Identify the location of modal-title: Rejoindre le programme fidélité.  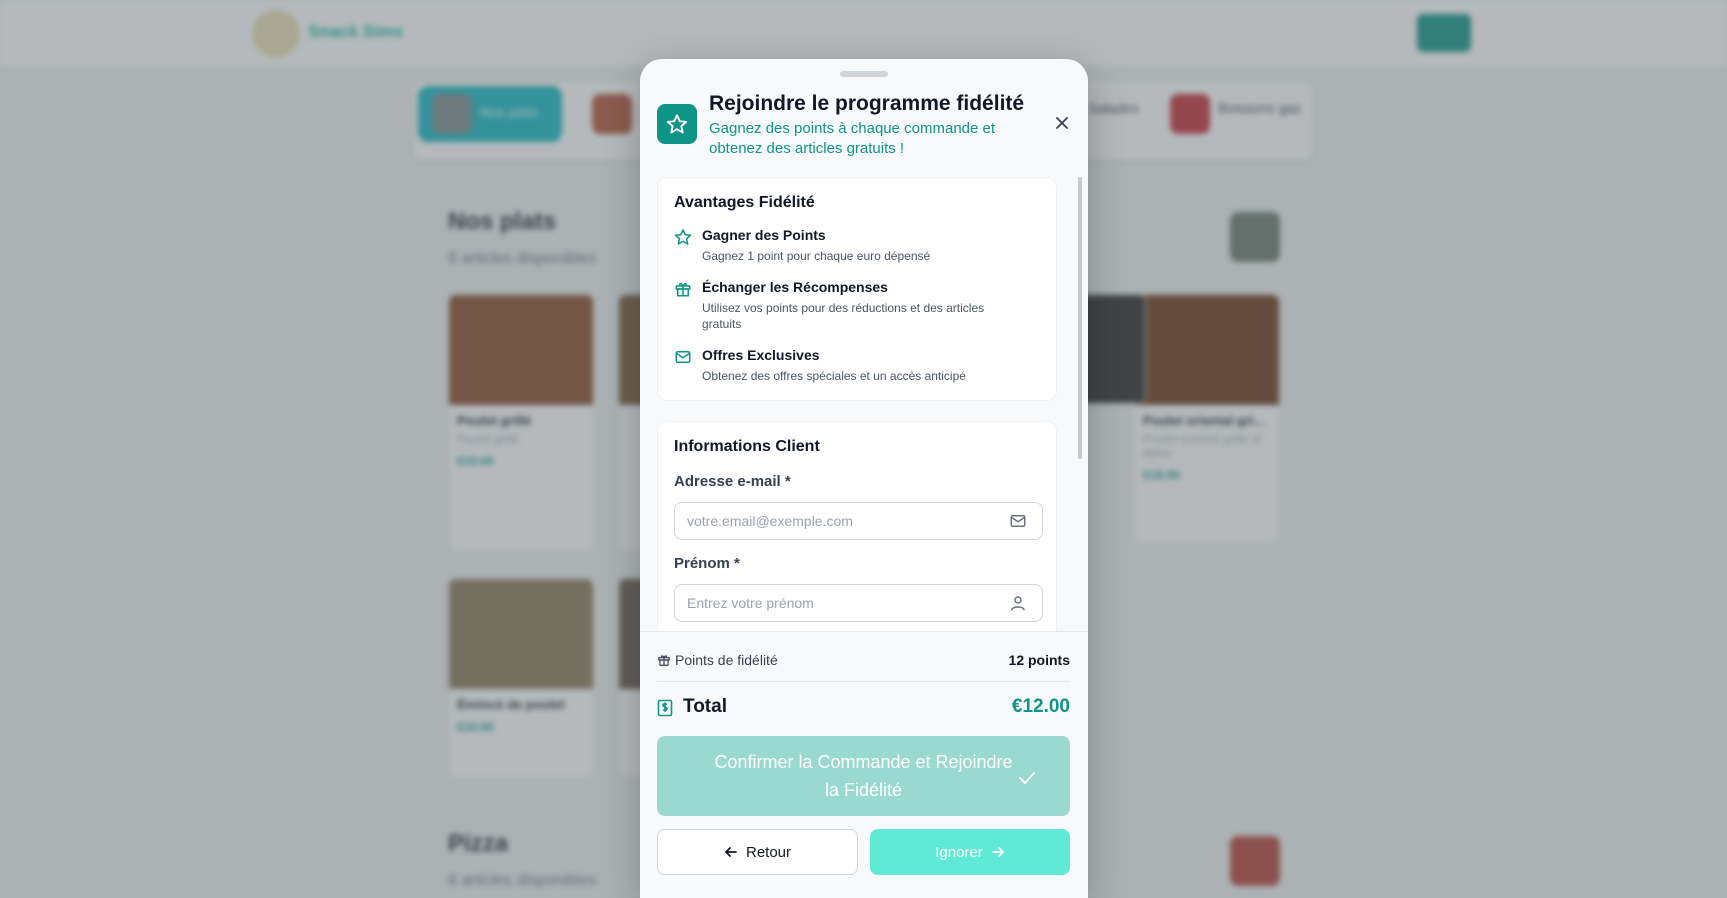
(867, 103).